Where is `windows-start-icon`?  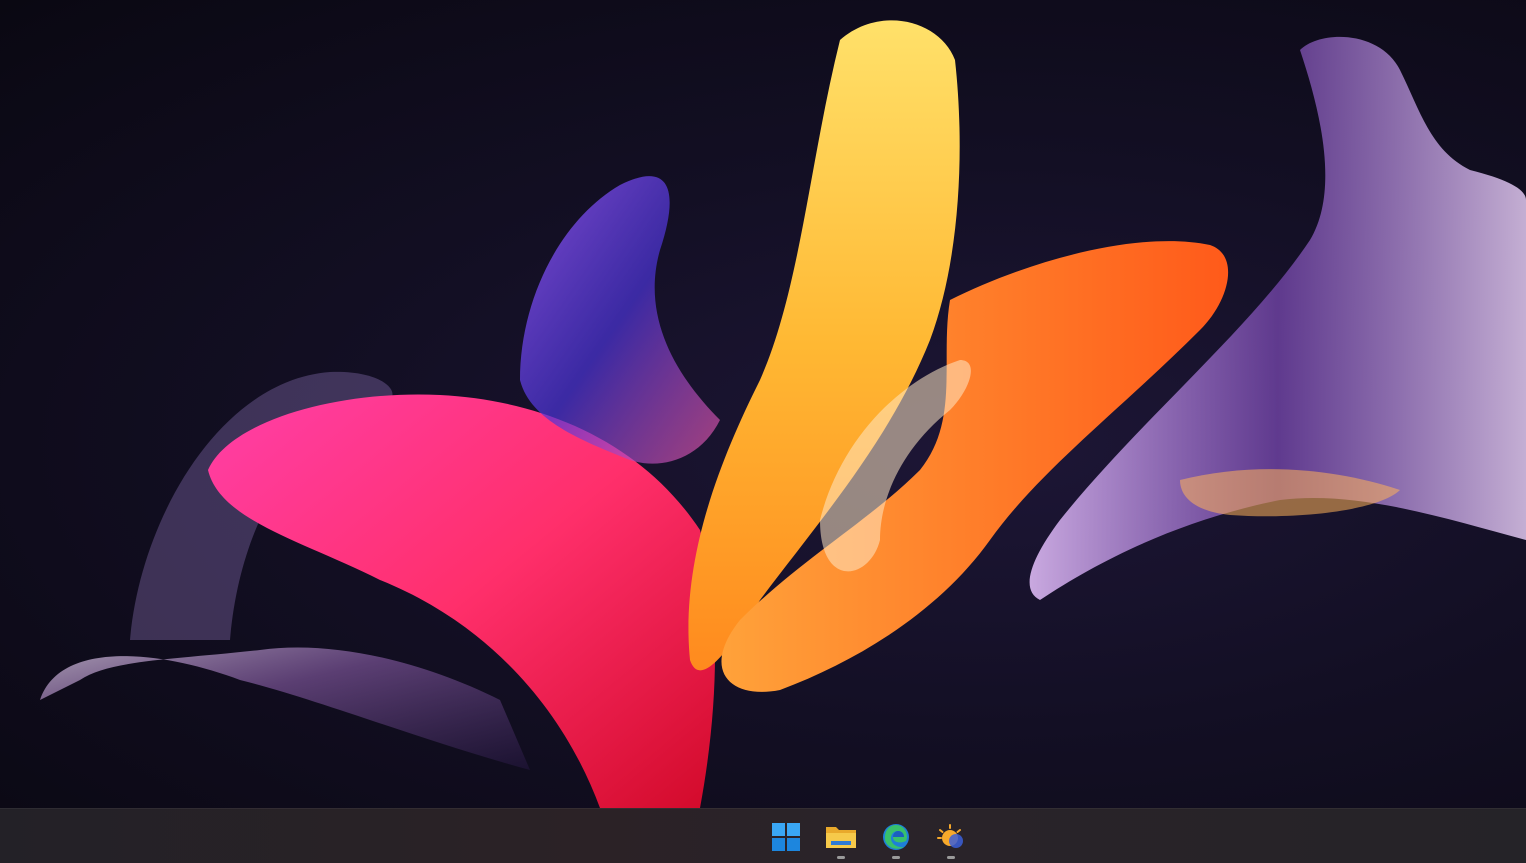
windows-start-icon is located at coordinates (786, 837).